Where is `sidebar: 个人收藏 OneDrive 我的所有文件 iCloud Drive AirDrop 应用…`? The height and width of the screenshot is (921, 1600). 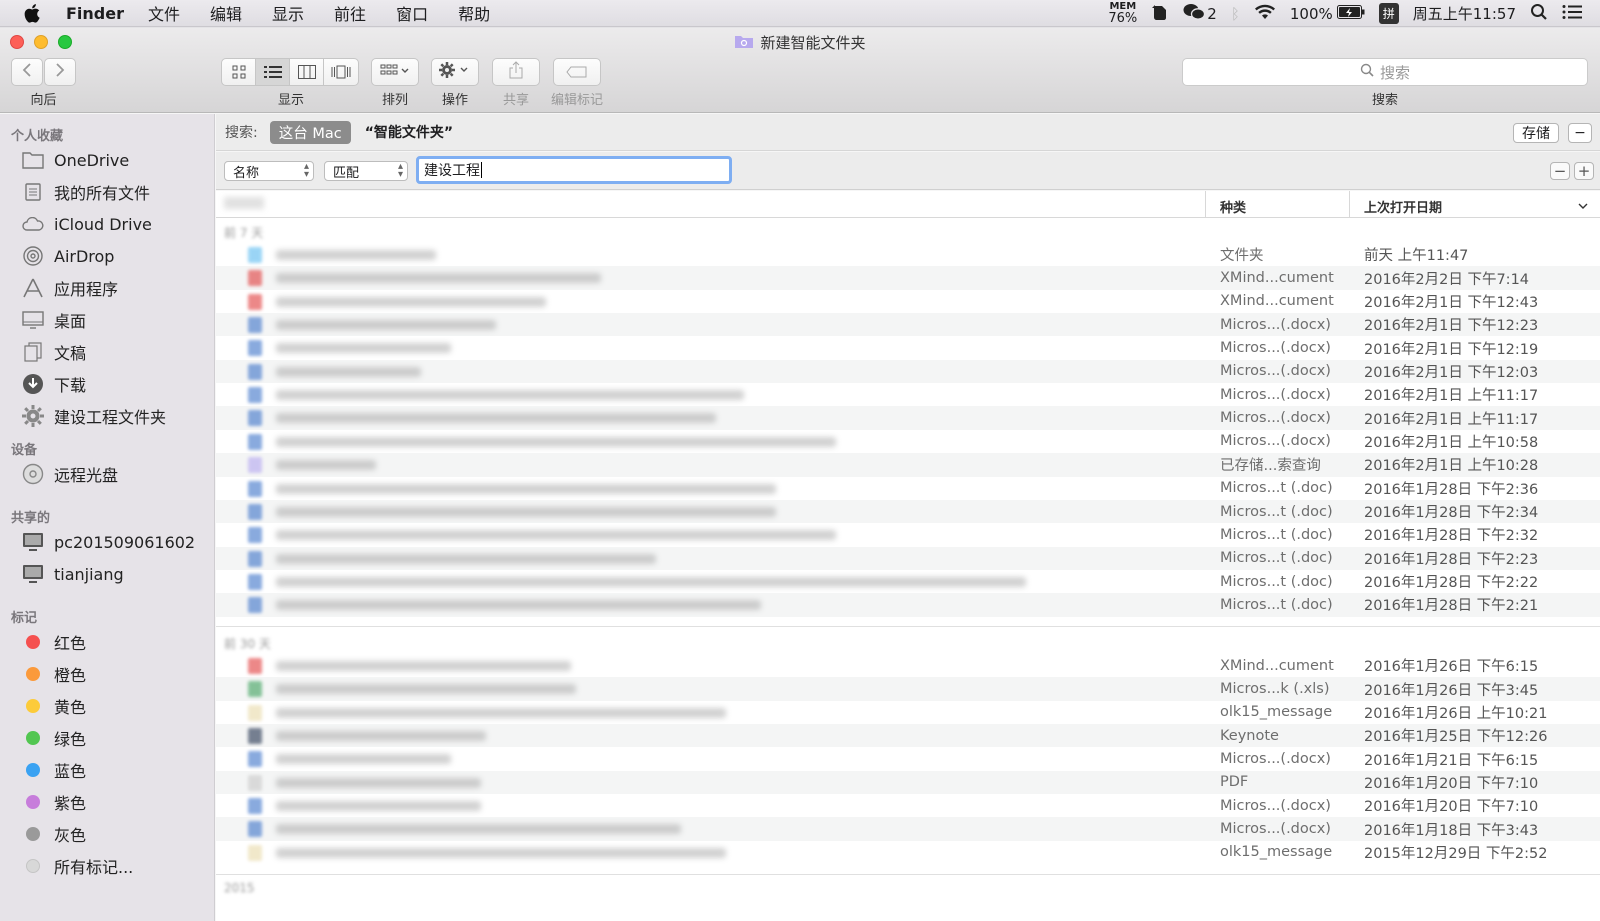 sidebar: 个人收藏 OneDrive 我的所有文件 iCloud Drive AirDrop 应用… is located at coordinates (107, 517).